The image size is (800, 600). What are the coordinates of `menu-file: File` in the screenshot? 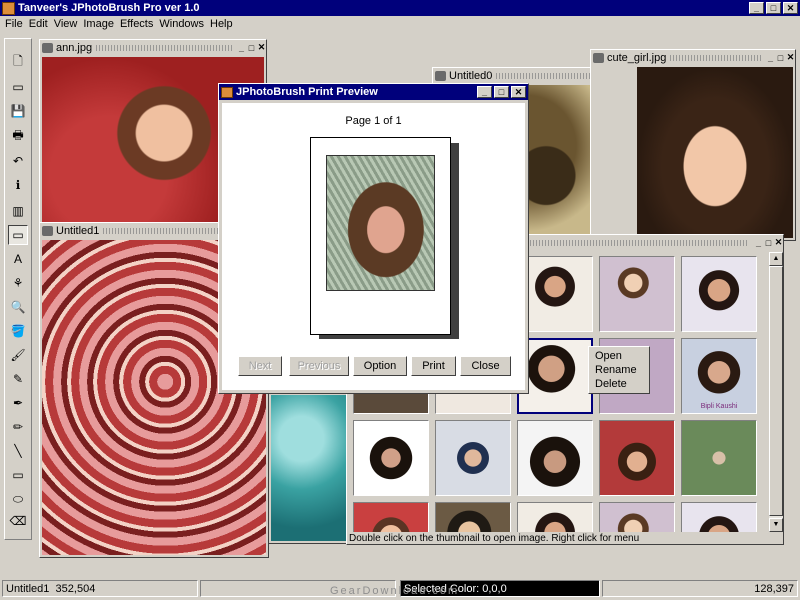 It's located at (14, 24).